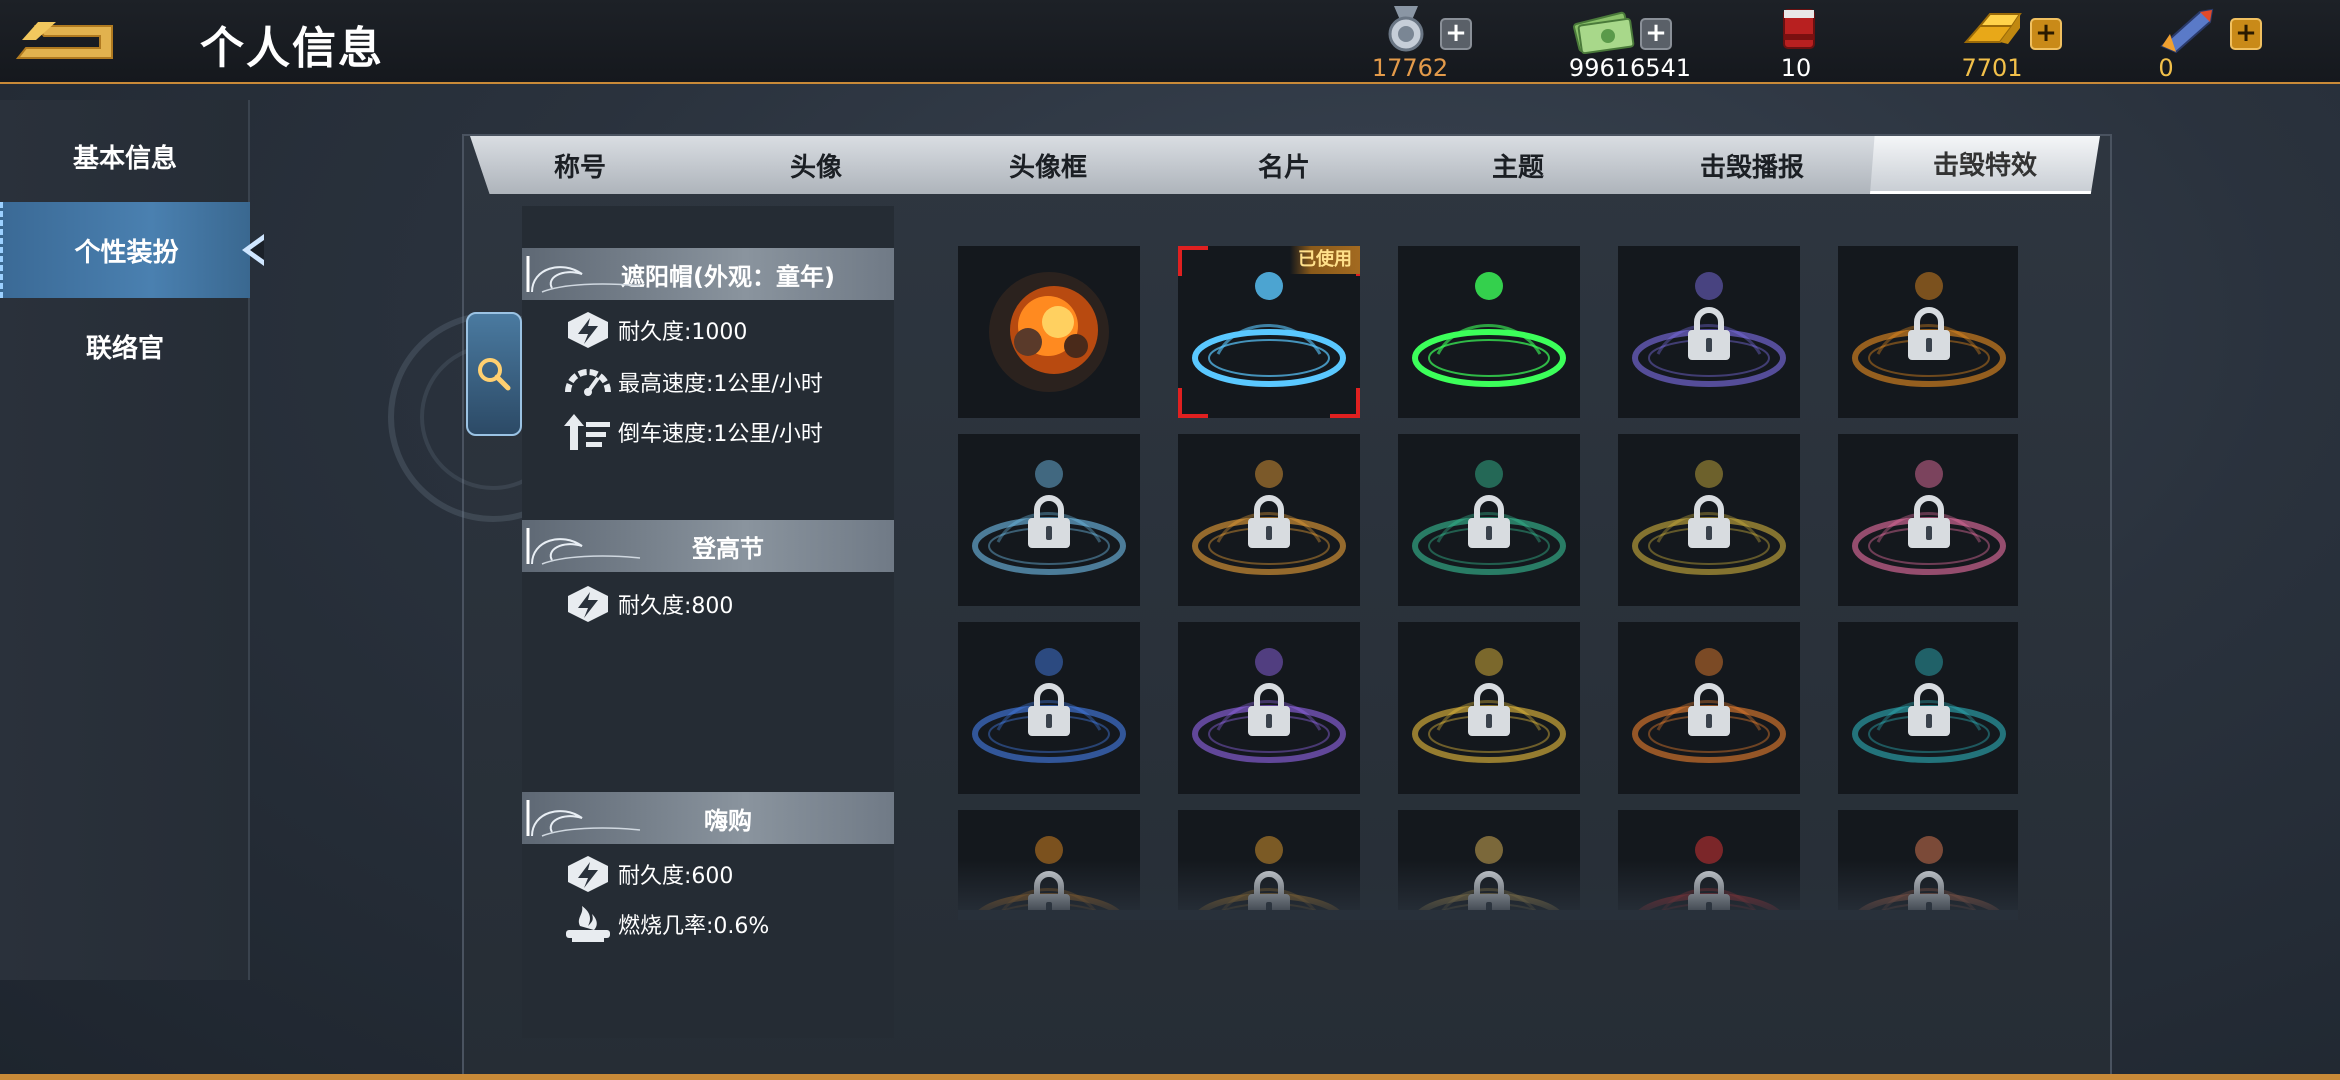  What do you see at coordinates (665, 924) in the screenshot?
I see `stat-burn-chance: 燃烧几率:0.6%` at bounding box center [665, 924].